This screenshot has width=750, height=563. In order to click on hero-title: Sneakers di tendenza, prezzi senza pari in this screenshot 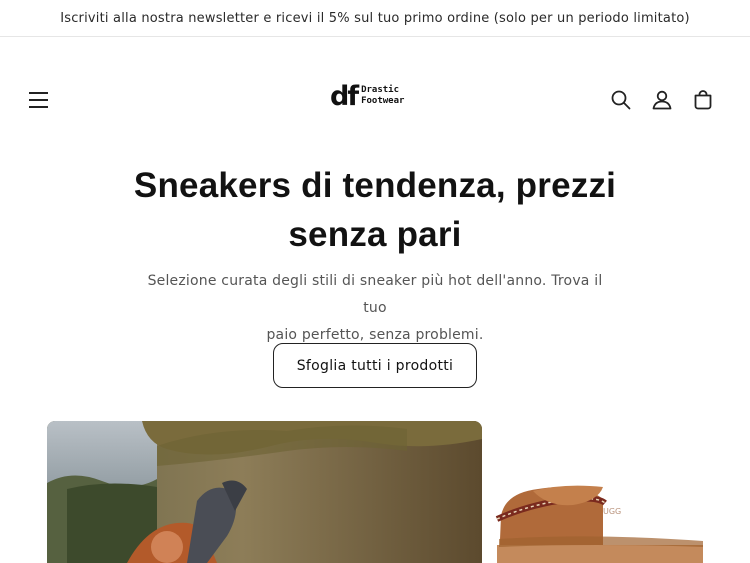, I will do `click(375, 210)`.